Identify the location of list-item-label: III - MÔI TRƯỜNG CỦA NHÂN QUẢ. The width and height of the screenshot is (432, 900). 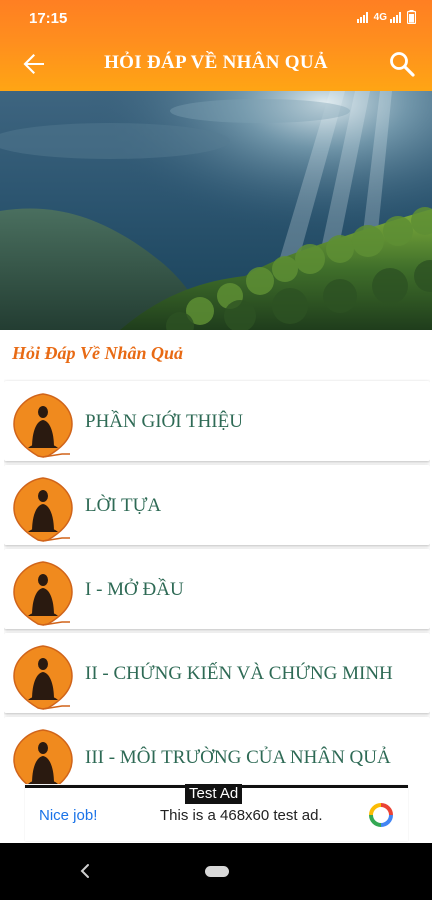
(238, 757).